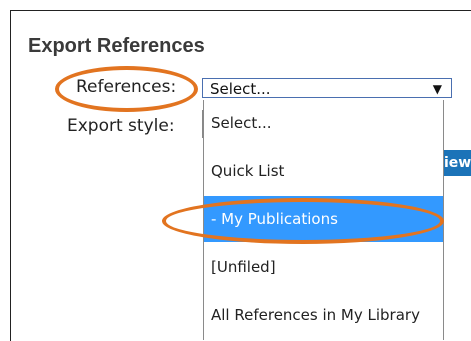 The image size is (471, 341). What do you see at coordinates (116, 46) in the screenshot?
I see `dialog-title: Export References` at bounding box center [116, 46].